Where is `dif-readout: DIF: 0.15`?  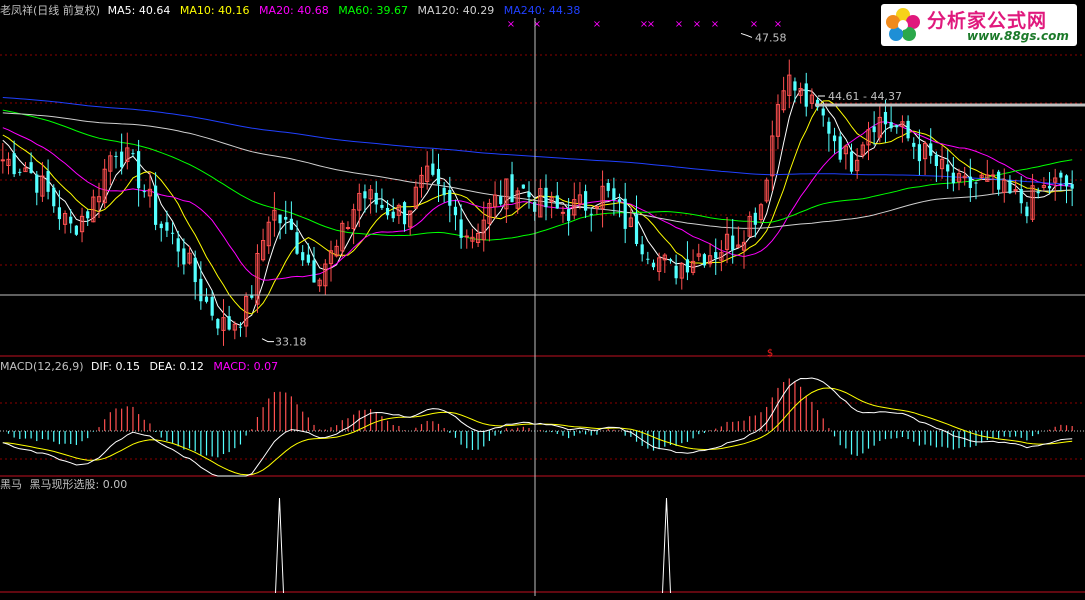
dif-readout: DIF: 0.15 is located at coordinates (115, 366).